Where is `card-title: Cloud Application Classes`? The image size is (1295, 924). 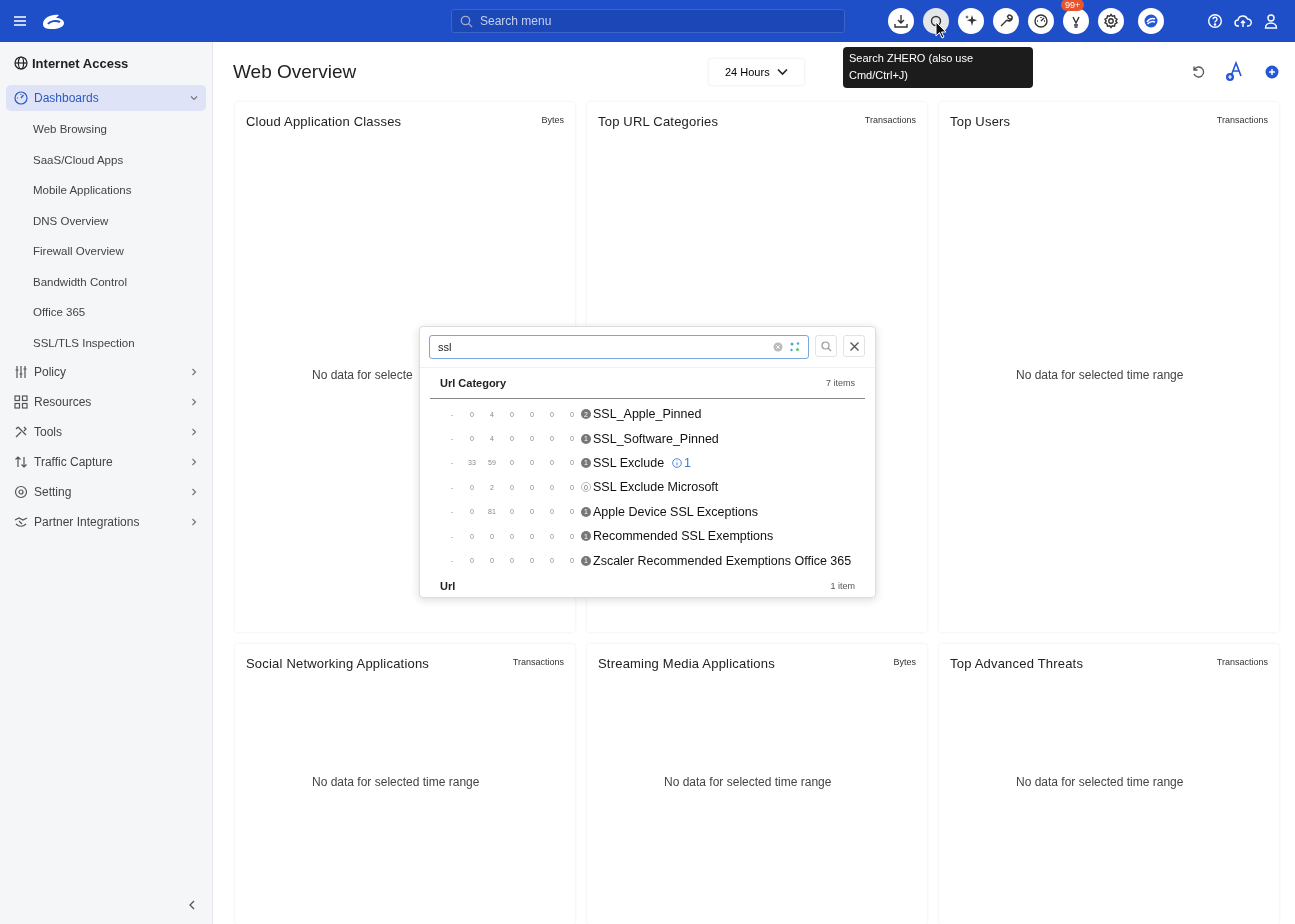 card-title: Cloud Application Classes is located at coordinates (324, 121).